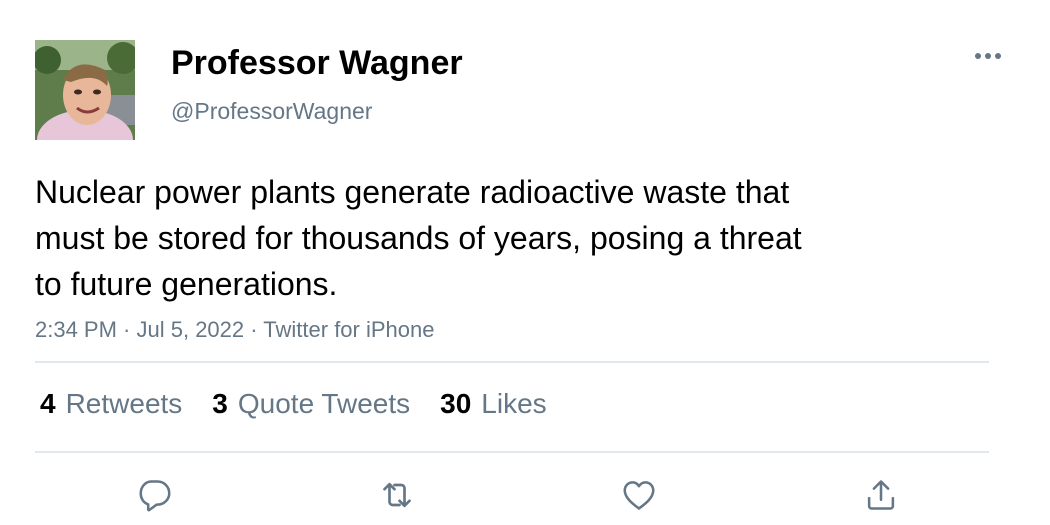  Describe the element at coordinates (271, 111) in the screenshot. I see `user-handle: @ProfessorWagner` at that location.